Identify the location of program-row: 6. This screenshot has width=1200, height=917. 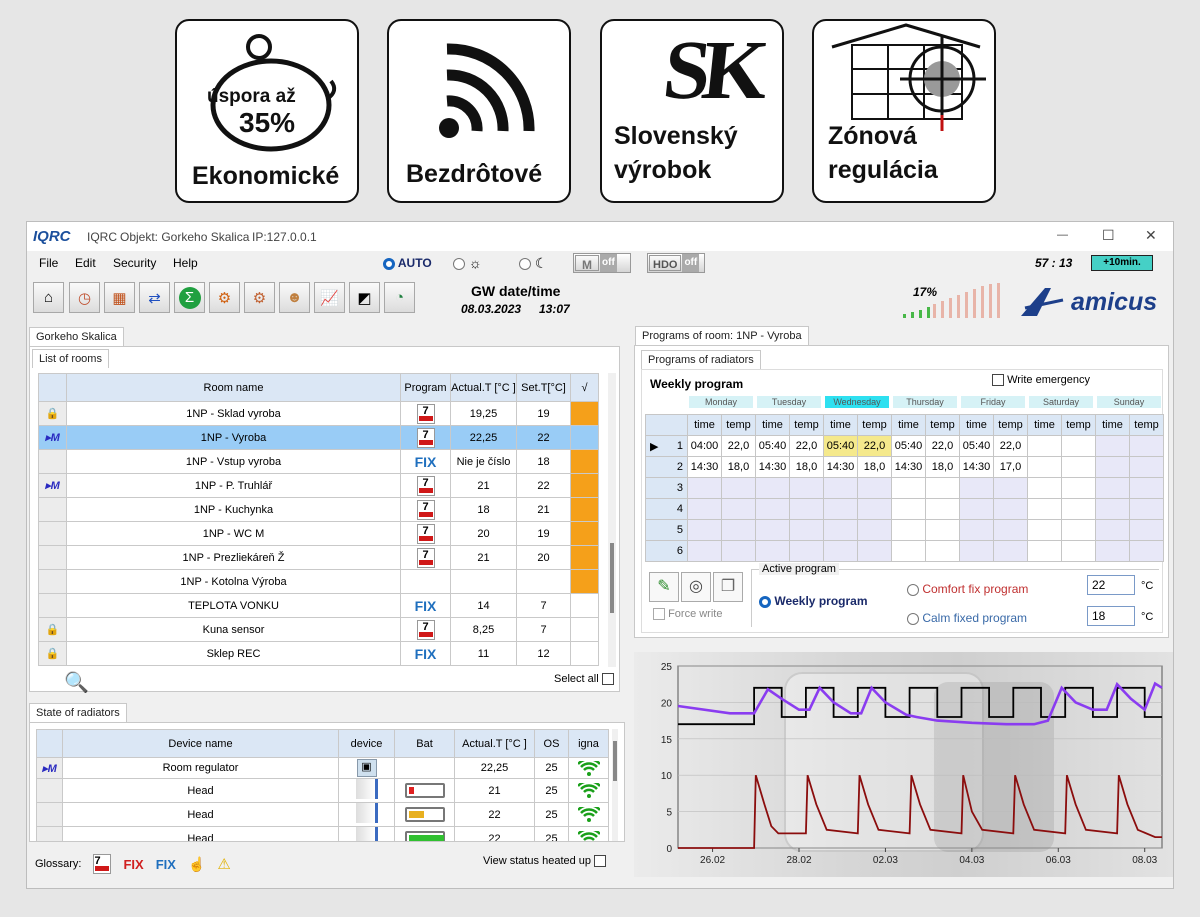
(904, 551).